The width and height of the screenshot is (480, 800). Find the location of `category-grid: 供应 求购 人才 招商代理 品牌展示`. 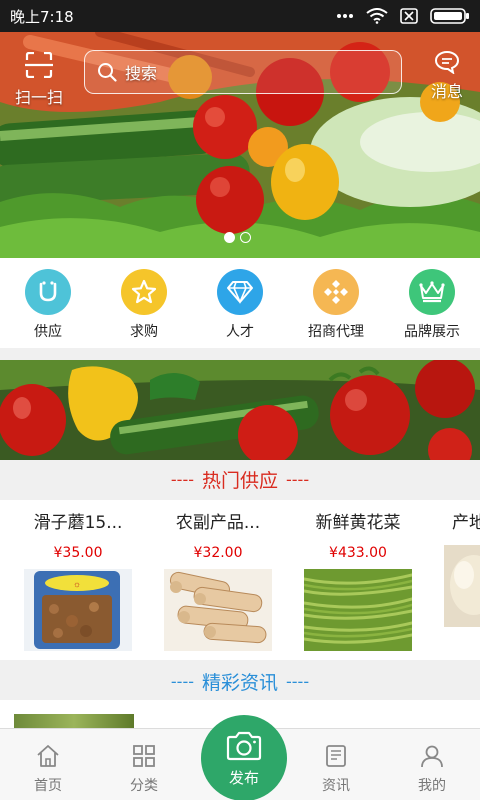

category-grid: 供应 求购 人才 招商代理 品牌展示 is located at coordinates (240, 303).